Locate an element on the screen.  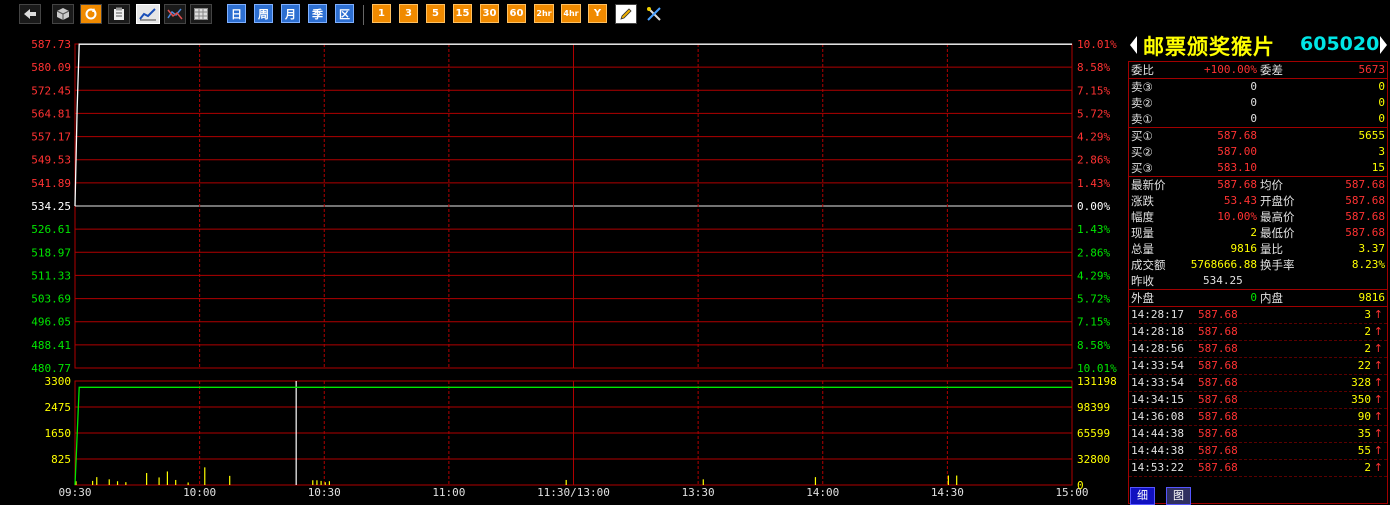
period-button-month: 月 is located at coordinates (290, 13).